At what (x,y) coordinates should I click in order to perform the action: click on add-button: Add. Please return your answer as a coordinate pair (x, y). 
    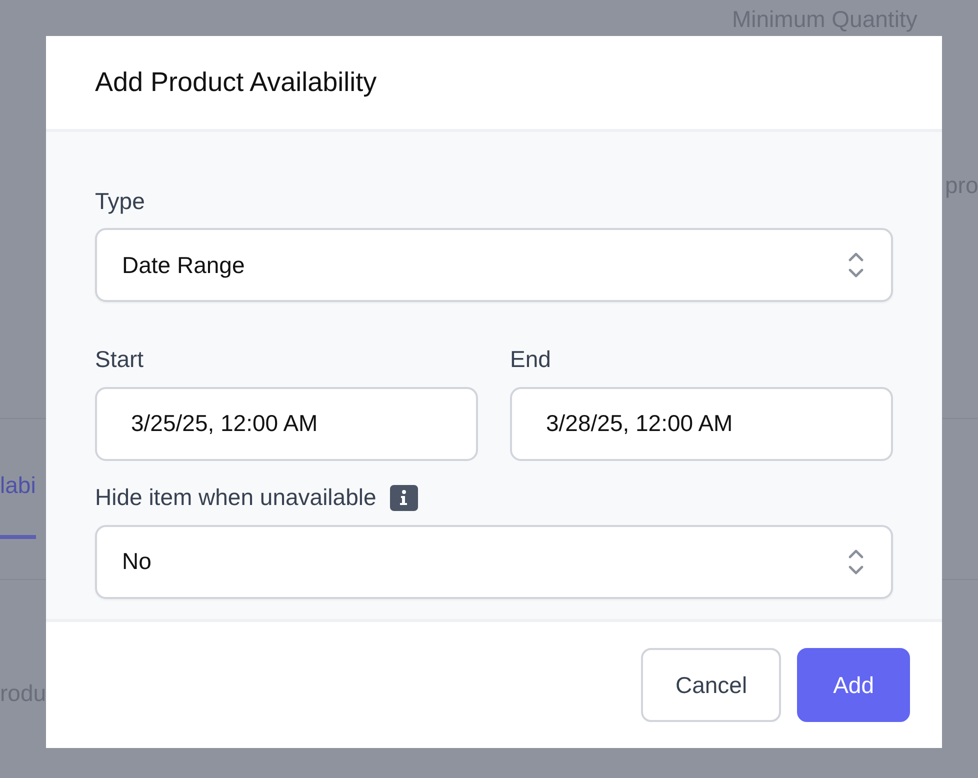
    Looking at the image, I should click on (853, 685).